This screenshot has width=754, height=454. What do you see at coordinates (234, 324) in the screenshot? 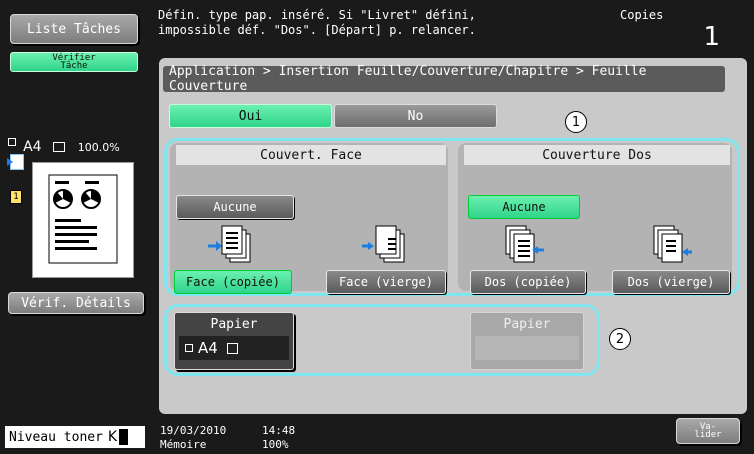
I see `front-paper-label: Papier` at bounding box center [234, 324].